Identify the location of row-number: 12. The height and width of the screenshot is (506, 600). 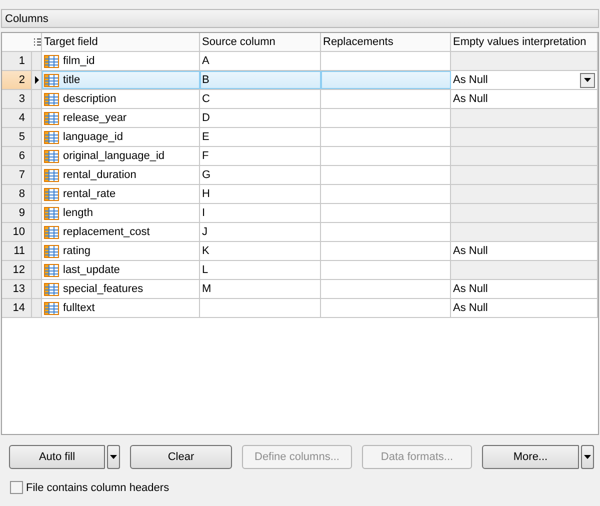
(17, 270).